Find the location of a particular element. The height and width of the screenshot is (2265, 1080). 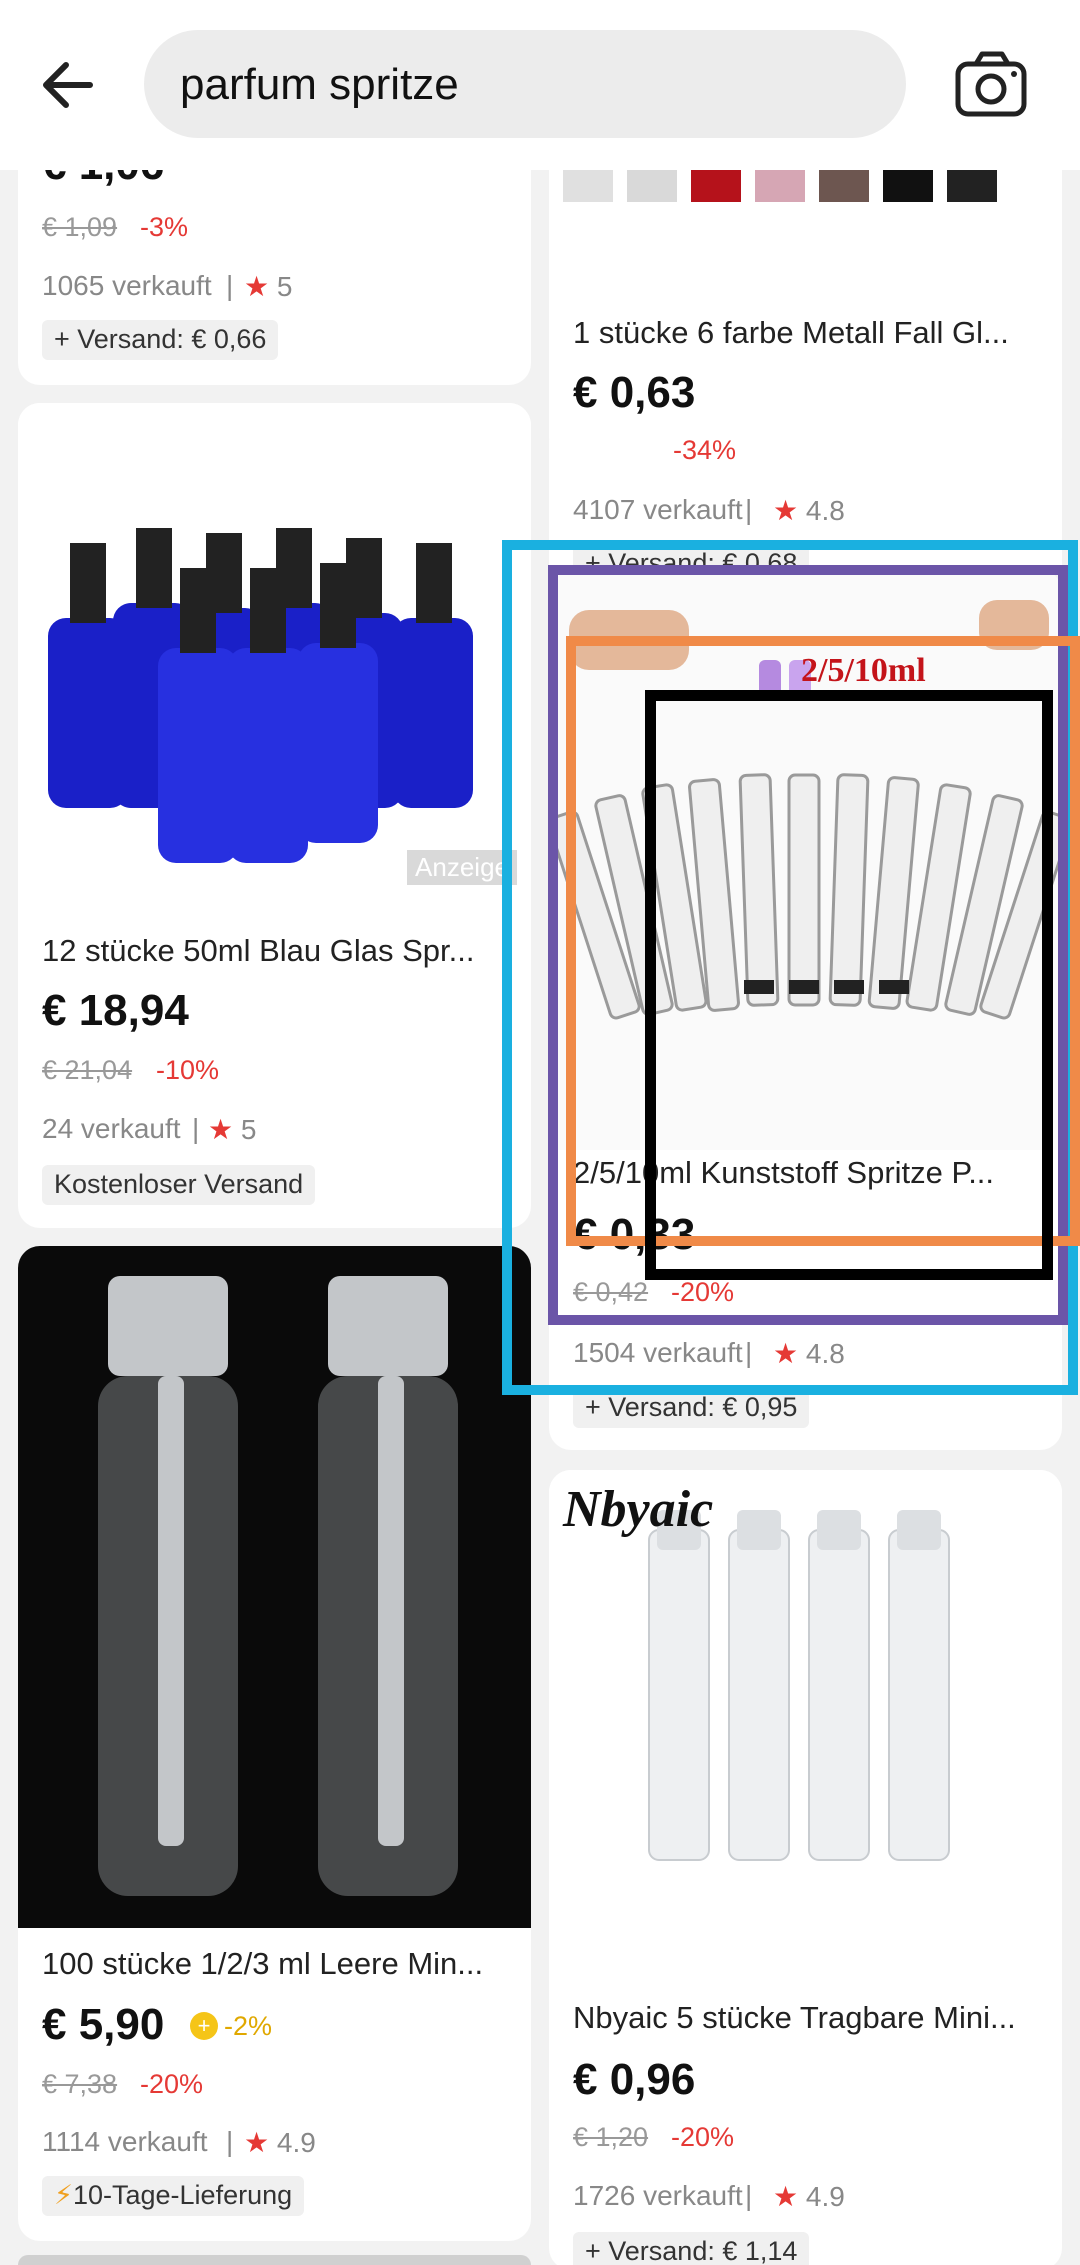

search-header: parfum spritze is located at coordinates (540, 85).